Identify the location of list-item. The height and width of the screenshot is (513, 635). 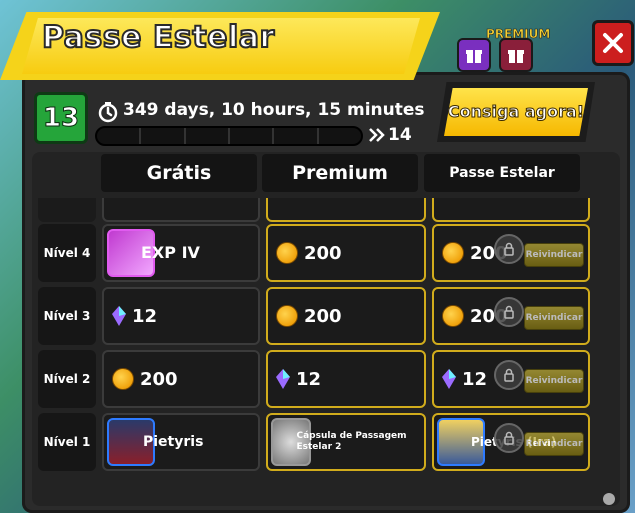
(67, 210).